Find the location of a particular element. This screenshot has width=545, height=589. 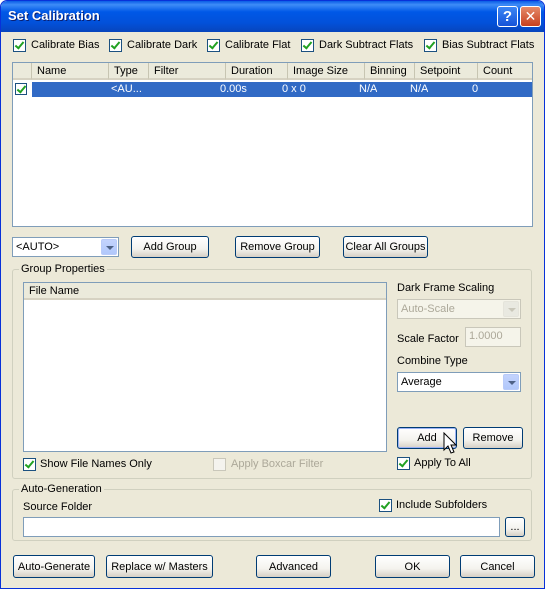

help-icon: ? is located at coordinates (507, 16).